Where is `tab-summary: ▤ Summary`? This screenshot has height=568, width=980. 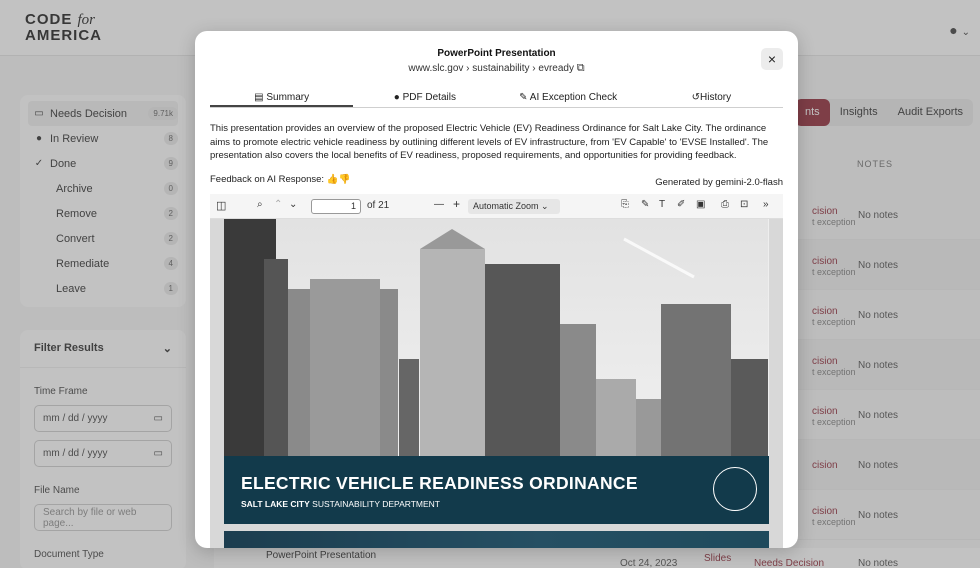
tab-summary: ▤ Summary is located at coordinates (282, 97).